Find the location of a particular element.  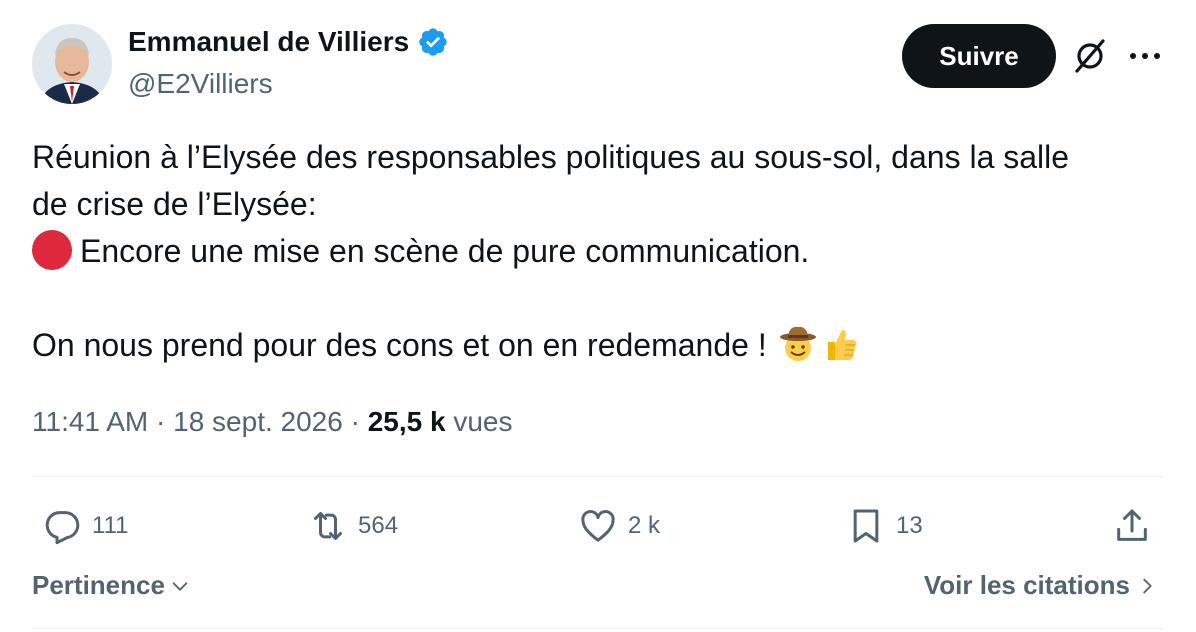

author-name: Emmanuel de Villiers is located at coordinates (268, 42).